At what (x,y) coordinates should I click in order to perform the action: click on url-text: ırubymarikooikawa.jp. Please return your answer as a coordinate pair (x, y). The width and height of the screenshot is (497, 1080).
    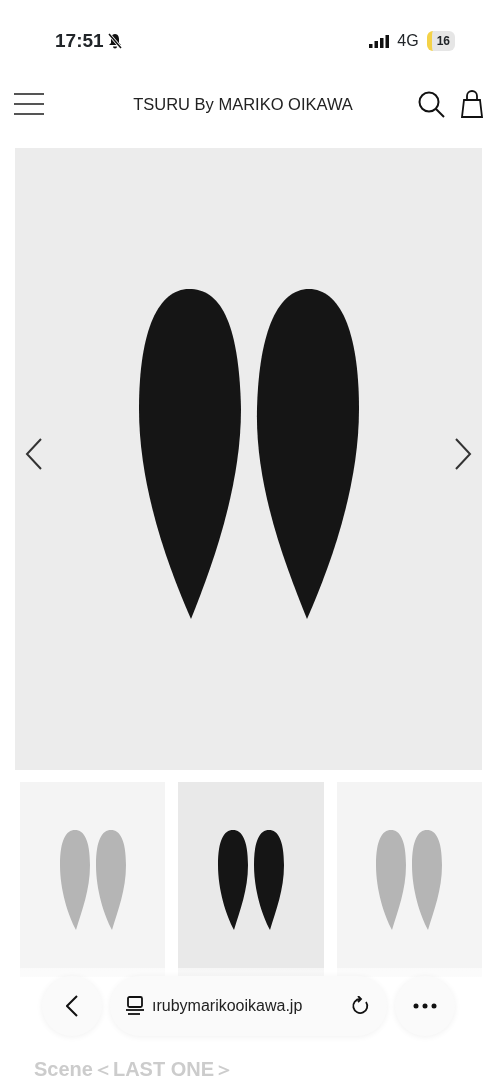
    Looking at the image, I should click on (228, 1006).